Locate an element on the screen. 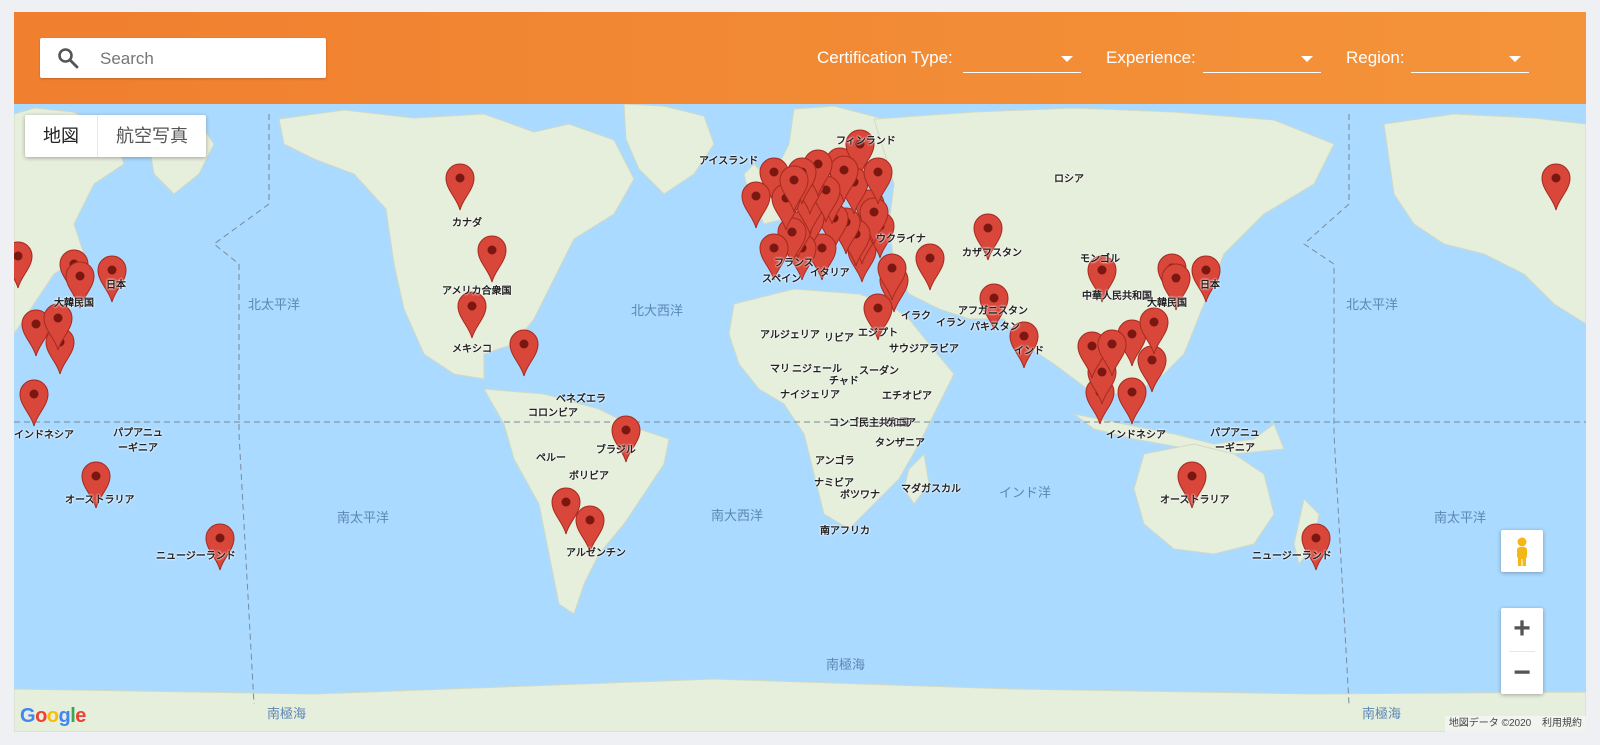 The image size is (1600, 745). country-label: カザフスタン is located at coordinates (992, 253).